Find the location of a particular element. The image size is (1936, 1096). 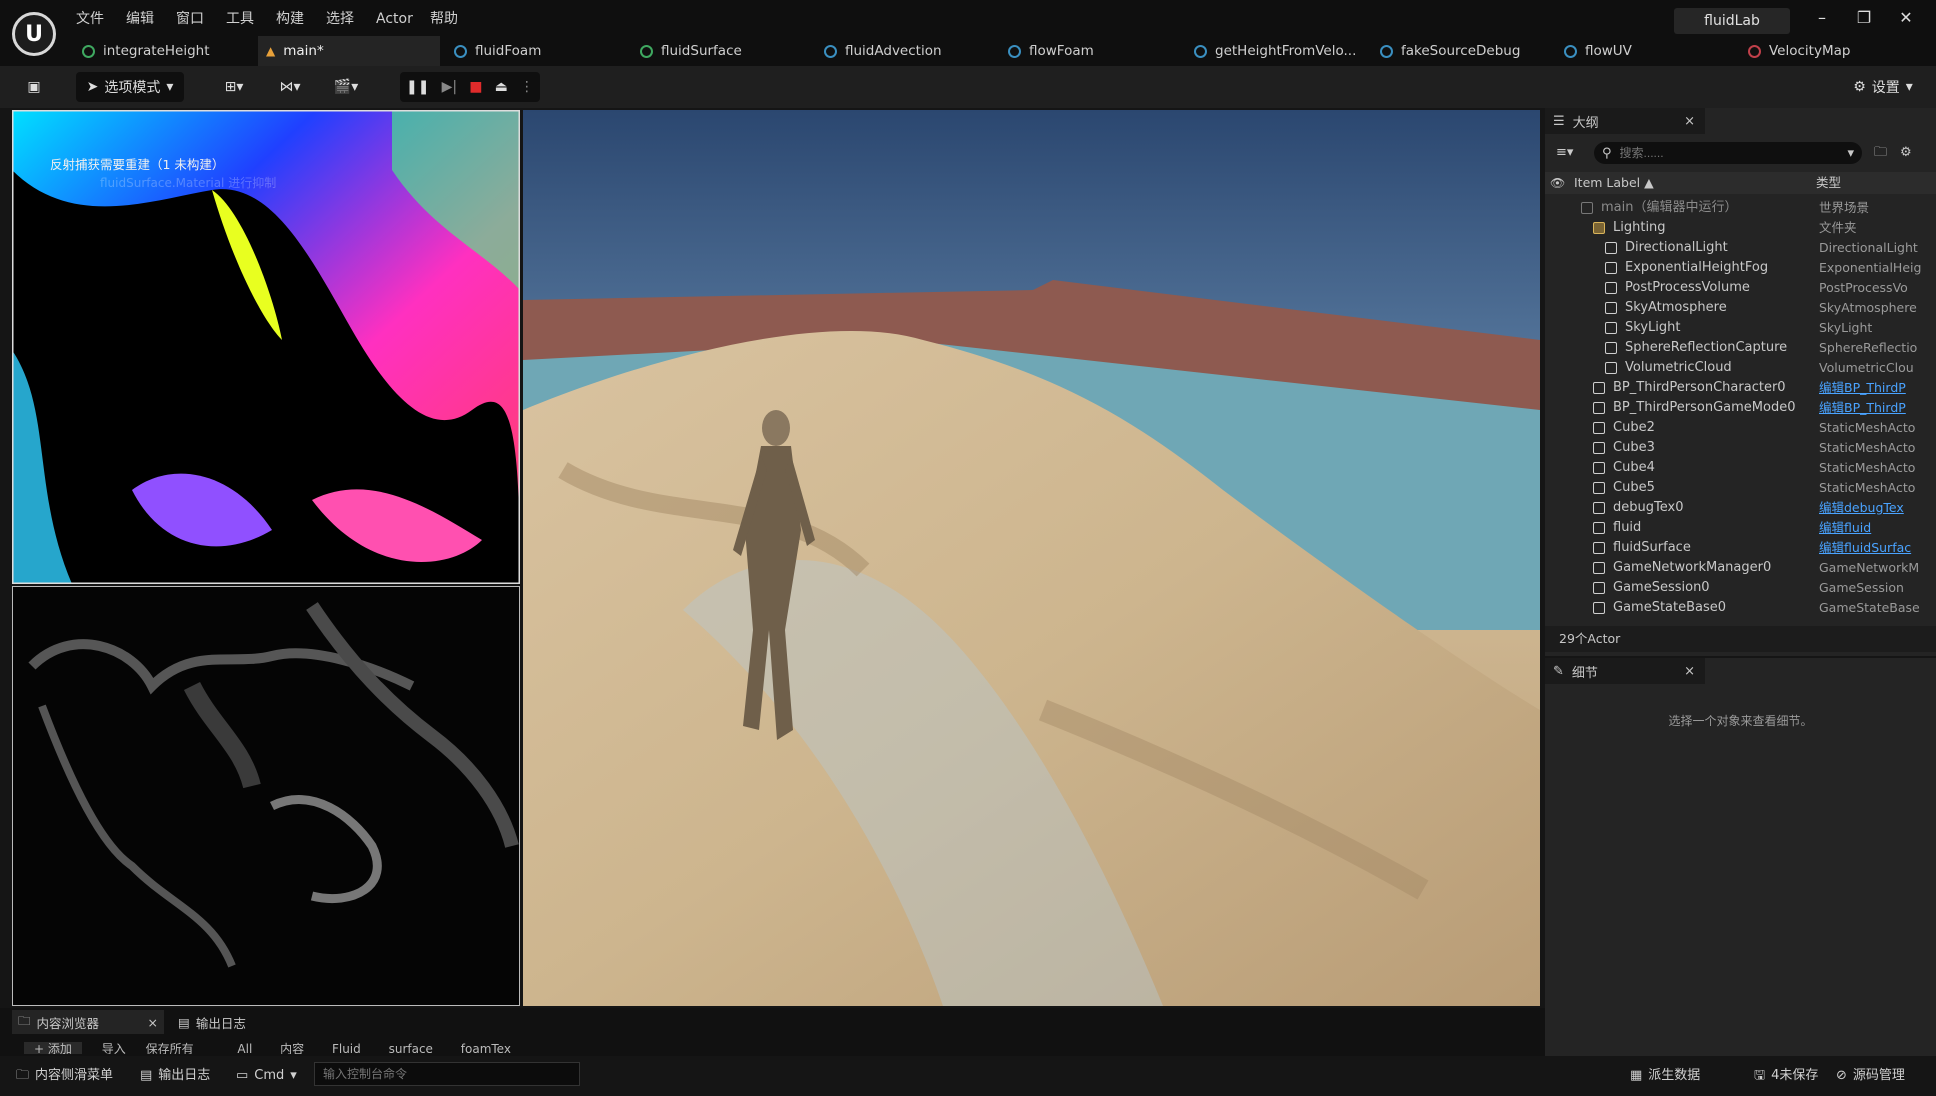

outliner-row-label: BP_ThirdPersonCharacter0 is located at coordinates (1699, 387).